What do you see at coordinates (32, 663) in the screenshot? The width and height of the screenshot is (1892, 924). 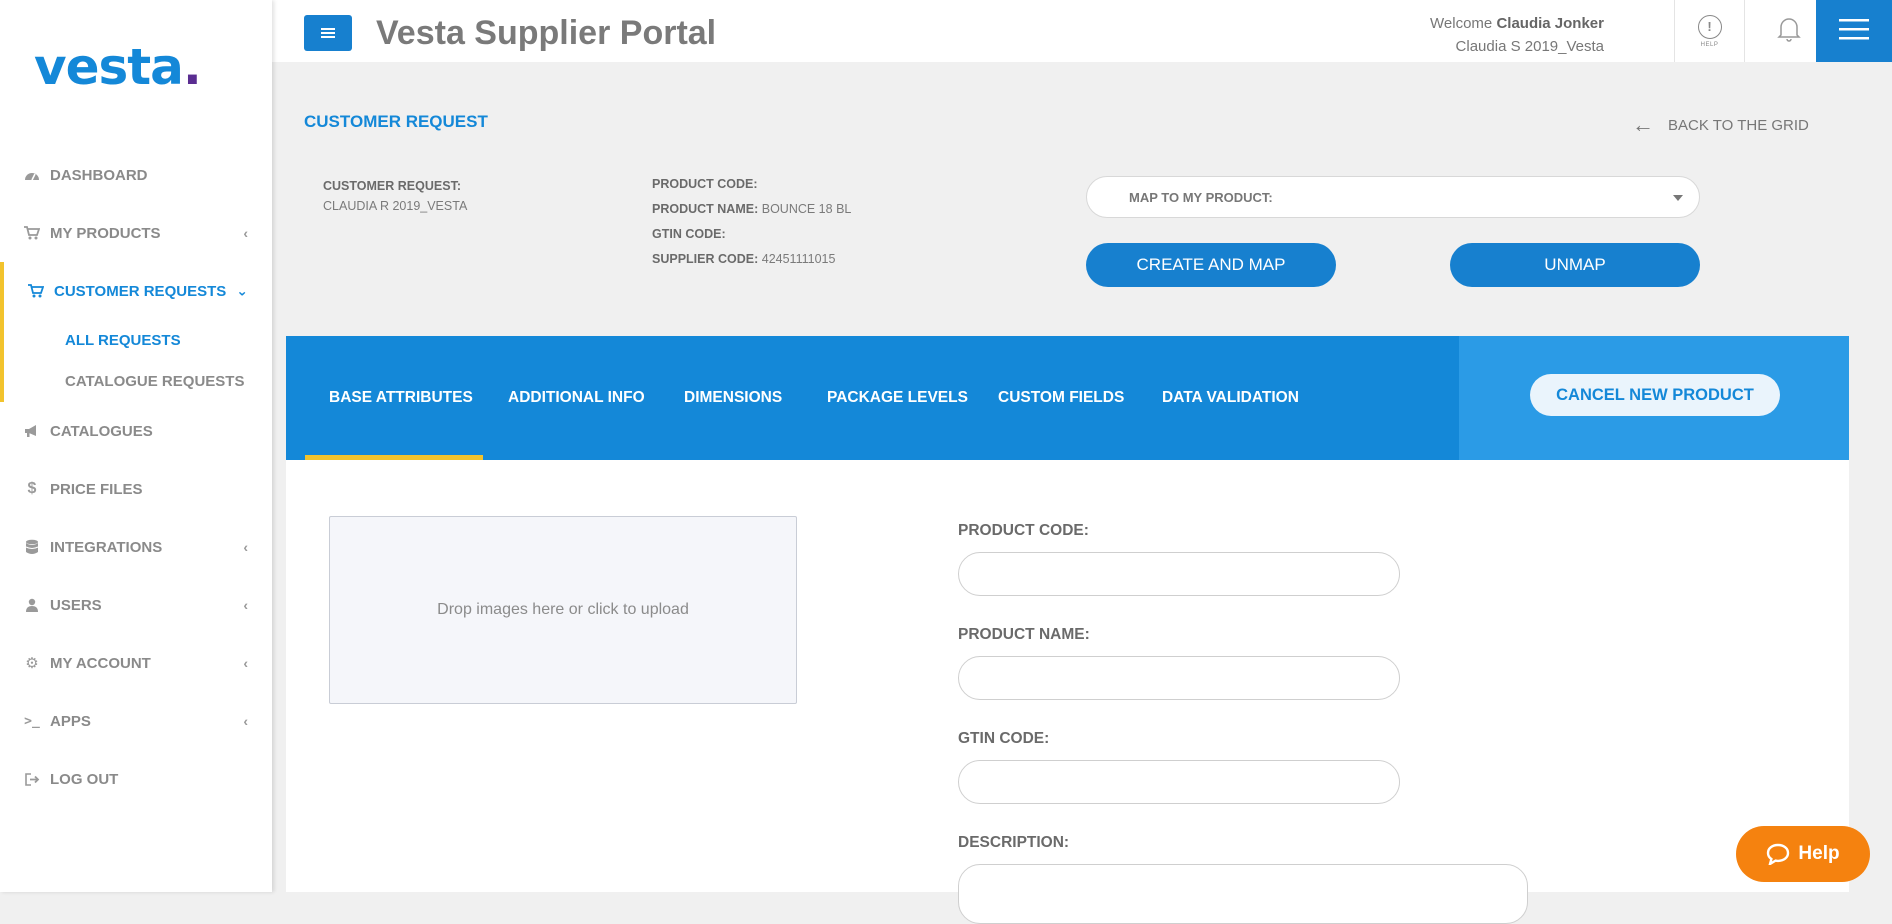 I see `gear-icon: ⚙` at bounding box center [32, 663].